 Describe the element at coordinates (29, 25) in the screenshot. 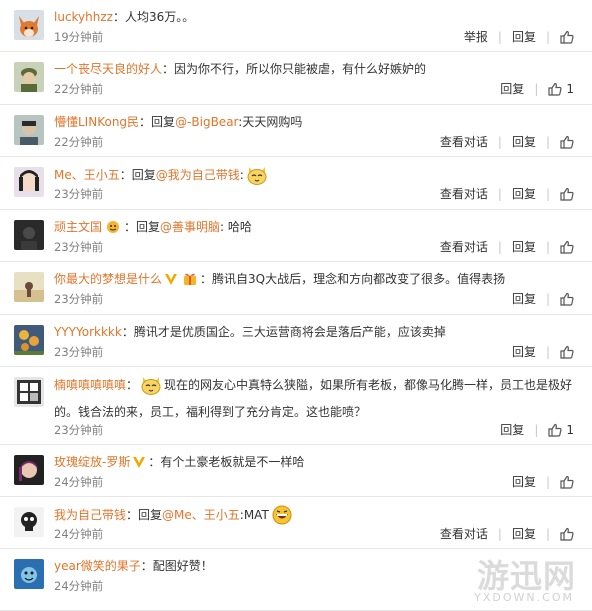

I see `fox-avatar-icon` at that location.